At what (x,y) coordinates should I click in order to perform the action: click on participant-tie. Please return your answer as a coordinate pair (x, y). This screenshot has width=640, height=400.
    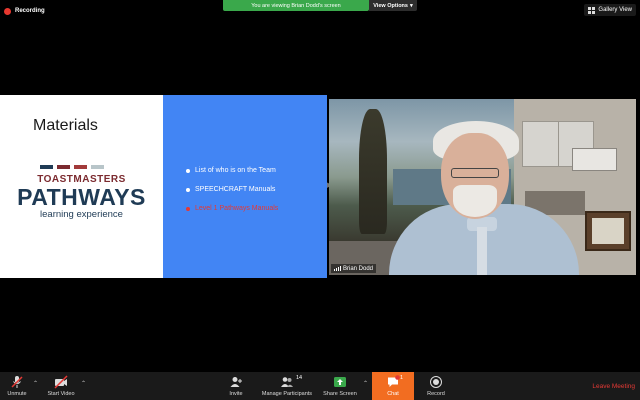
    Looking at the image, I should click on (482, 251).